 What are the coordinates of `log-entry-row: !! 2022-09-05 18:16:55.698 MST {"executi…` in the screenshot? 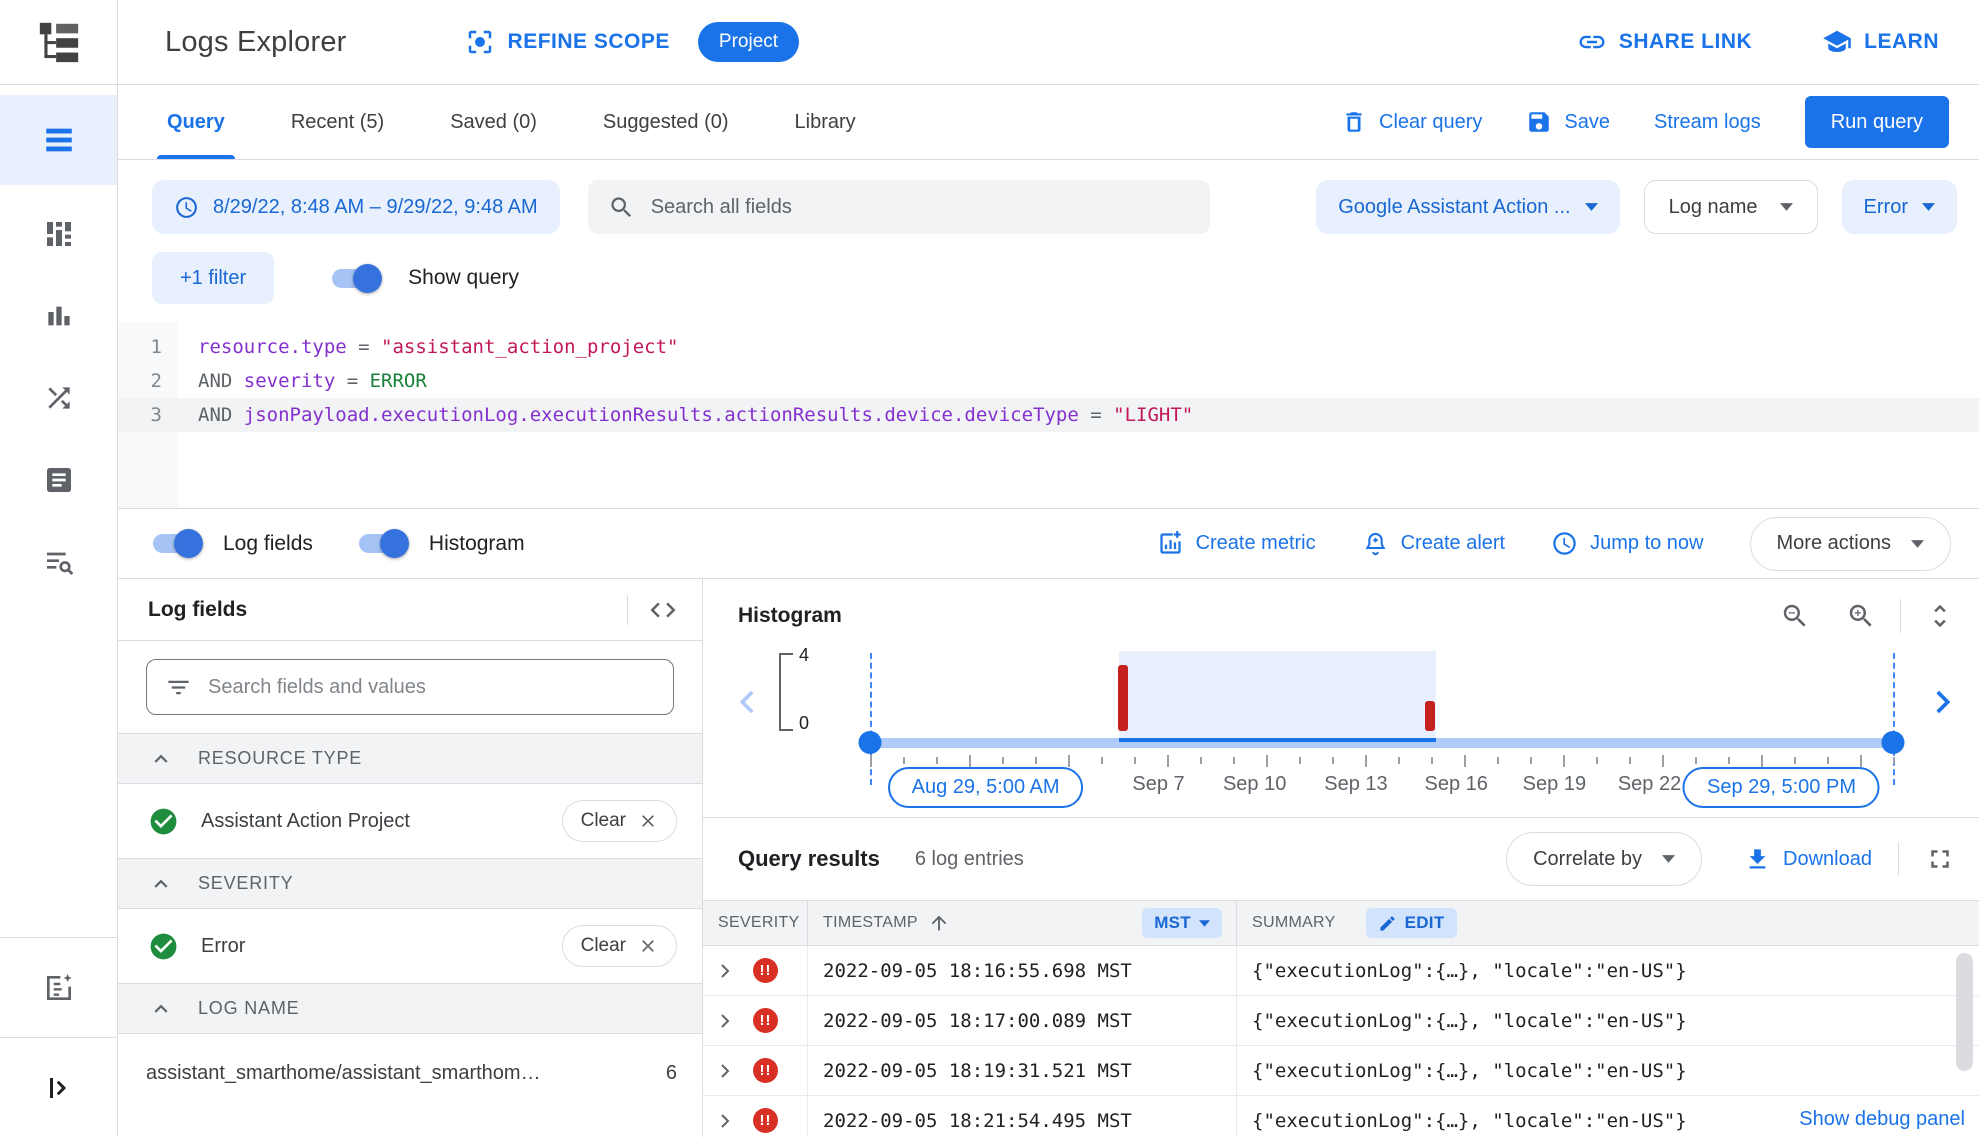 It's located at (1341, 971).